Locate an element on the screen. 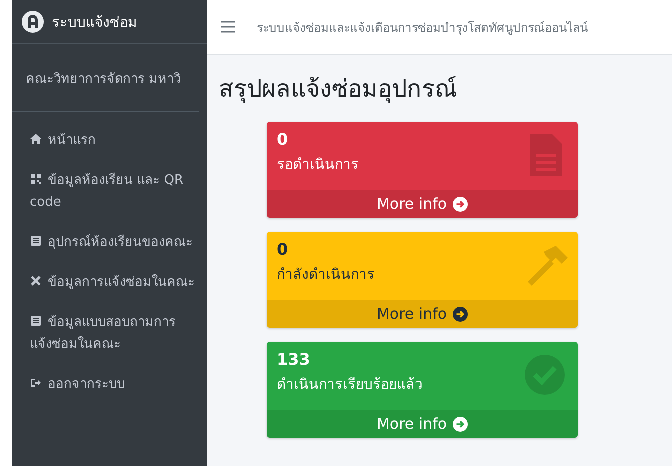 The height and width of the screenshot is (466, 672). sidebar-item: ออกจากระบบ is located at coordinates (110, 385).